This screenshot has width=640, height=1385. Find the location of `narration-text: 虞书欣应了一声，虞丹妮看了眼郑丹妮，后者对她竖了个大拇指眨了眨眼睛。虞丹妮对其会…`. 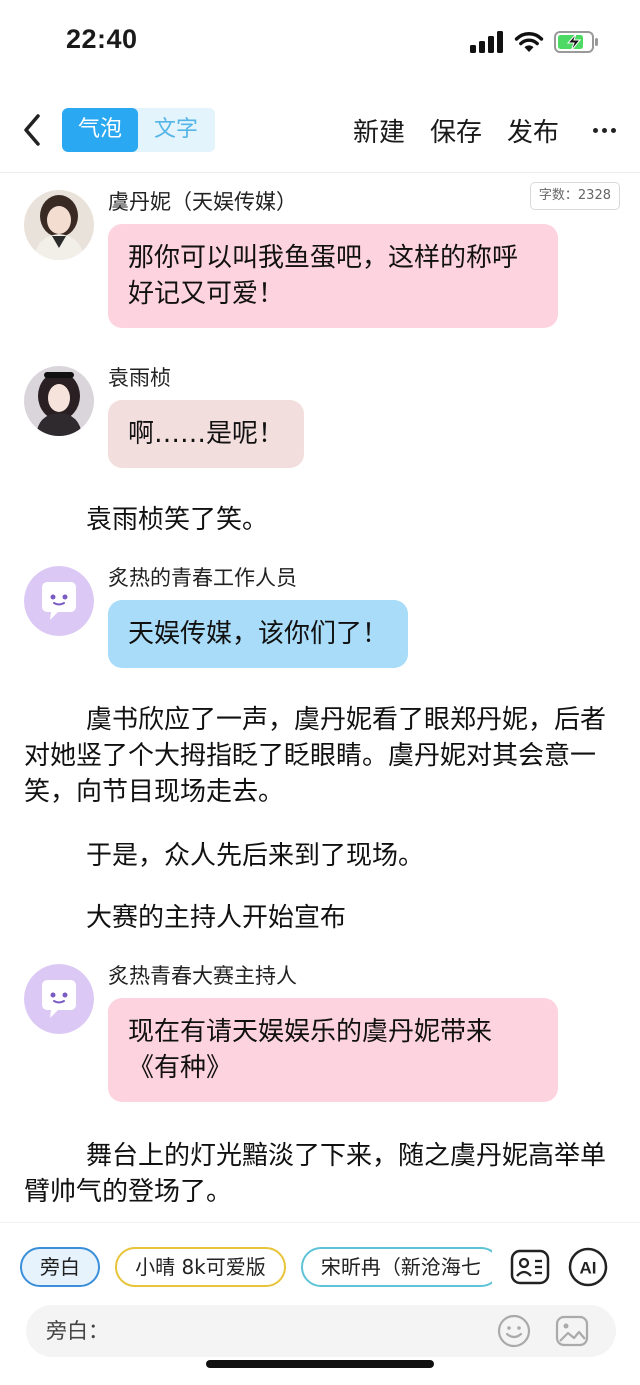

narration-text: 虞书欣应了一声，虞丹妮看了眼郑丹妮，后者对她竖了个大拇指眨了眨眼睛。虞丹妮对其会… is located at coordinates (320, 756).